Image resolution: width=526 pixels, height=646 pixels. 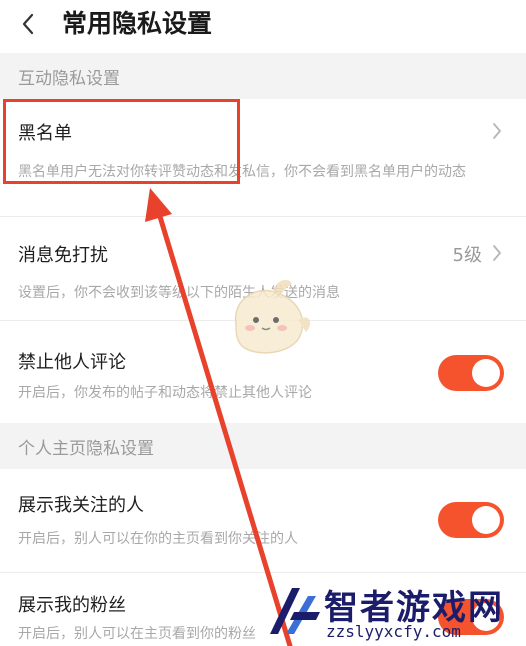 I want to click on site-watermark: 智者游戏网 zzslyyxcfy.com, so click(x=394, y=612).